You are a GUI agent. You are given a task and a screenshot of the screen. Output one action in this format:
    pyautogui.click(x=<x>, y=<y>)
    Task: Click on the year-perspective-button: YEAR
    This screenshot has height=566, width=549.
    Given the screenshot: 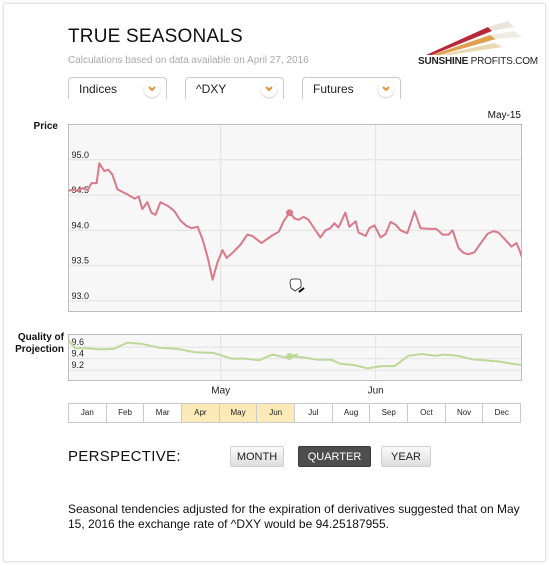 What is the action you would take?
    pyautogui.click(x=406, y=456)
    